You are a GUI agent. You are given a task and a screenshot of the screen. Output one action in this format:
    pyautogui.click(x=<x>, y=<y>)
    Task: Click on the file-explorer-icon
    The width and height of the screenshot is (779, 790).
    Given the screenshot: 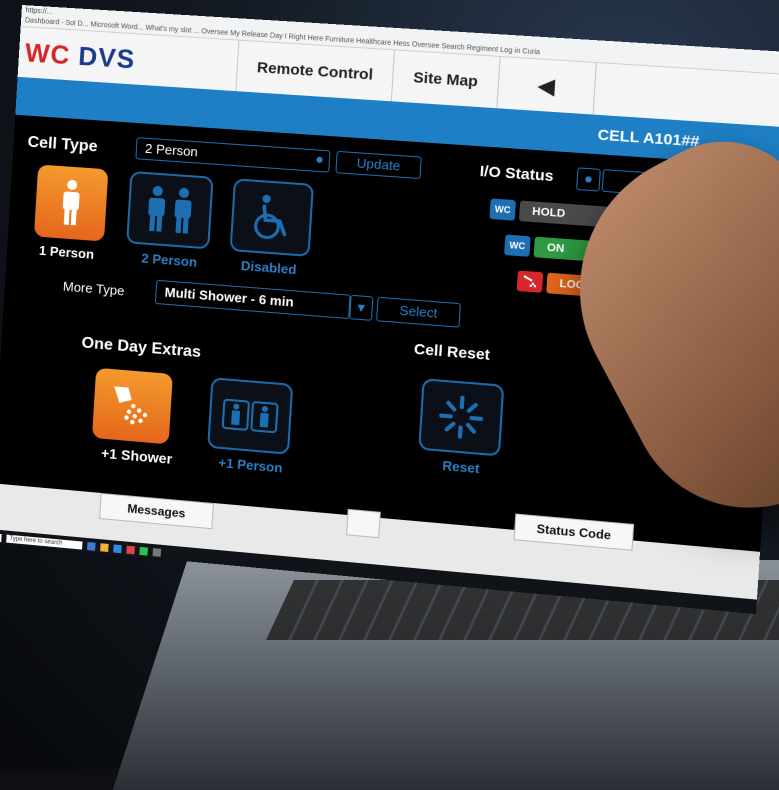 What is the action you would take?
    pyautogui.click(x=104, y=547)
    